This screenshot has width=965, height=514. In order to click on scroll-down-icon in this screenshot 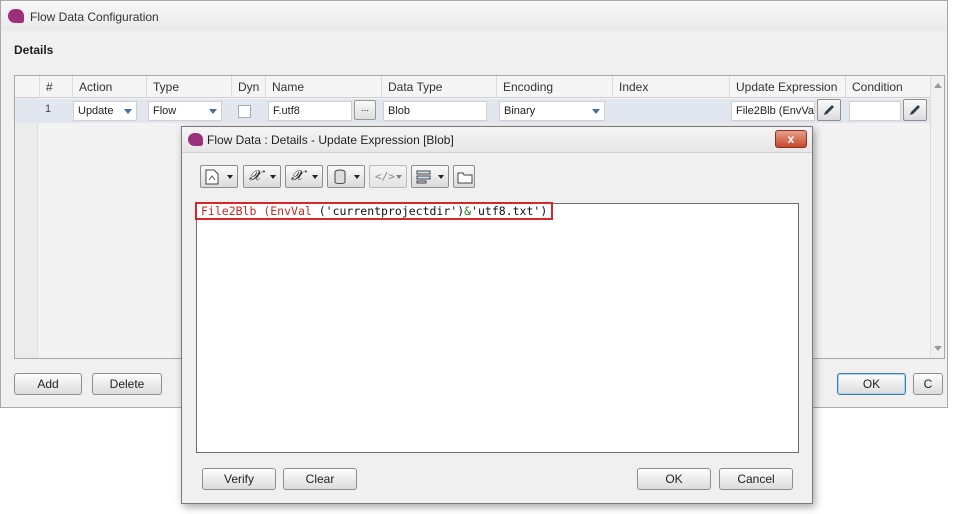, I will do `click(938, 348)`.